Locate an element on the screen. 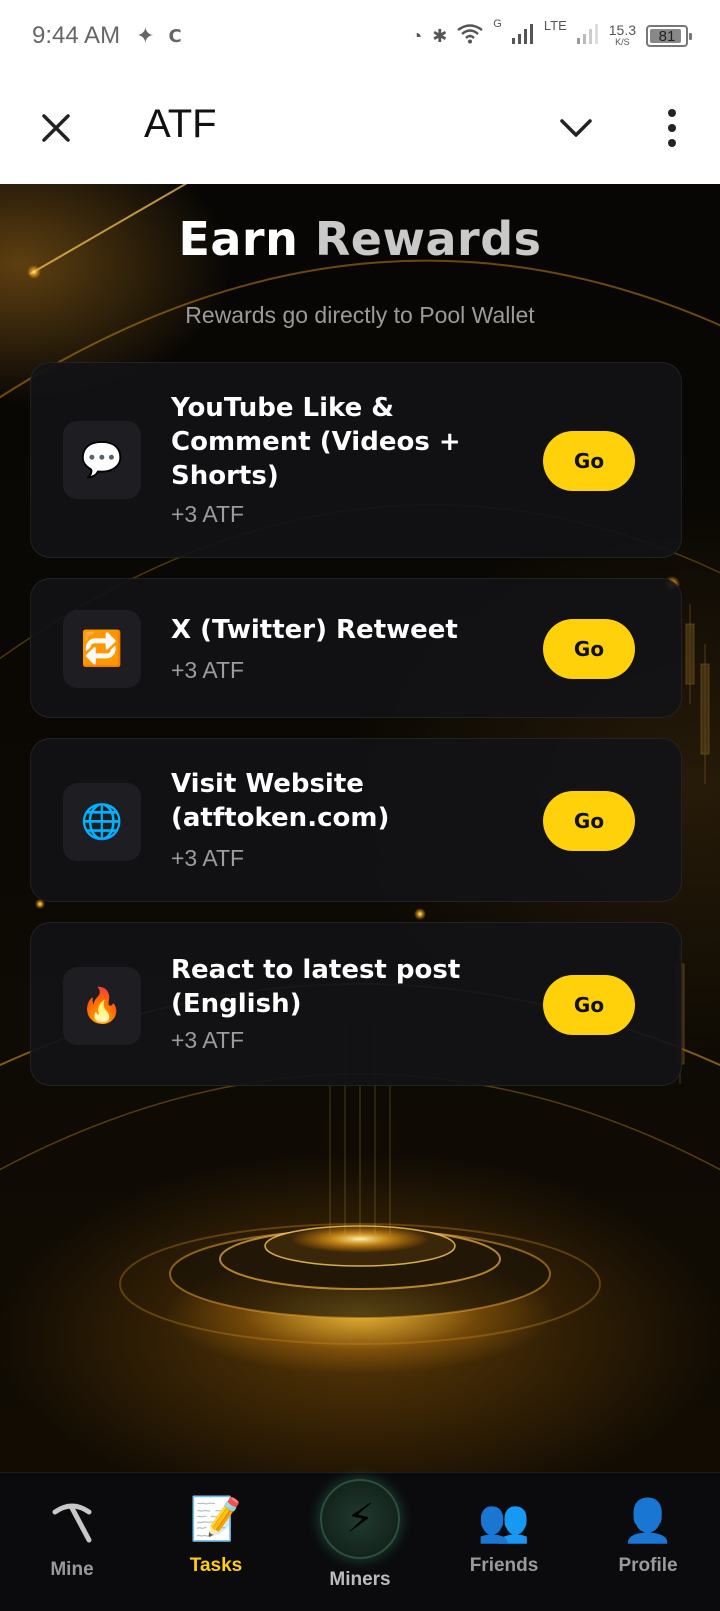 Image resolution: width=720 pixels, height=1611 pixels. friends-icon: 👥 is located at coordinates (504, 1520).